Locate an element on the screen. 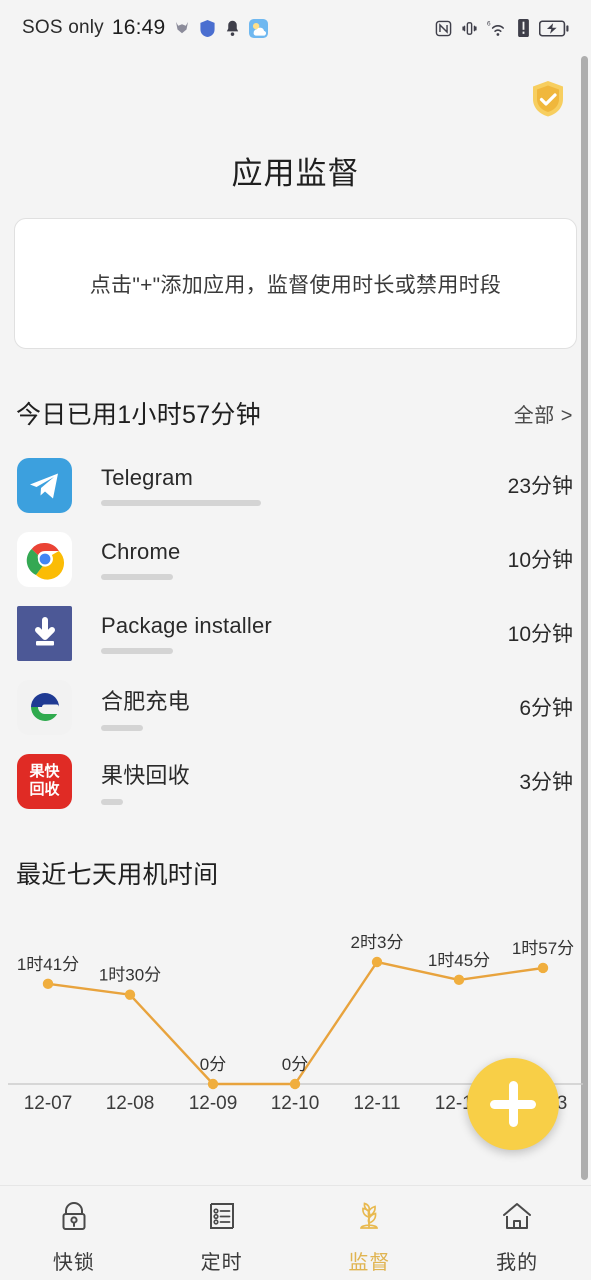 Image resolution: width=591 pixels, height=1280 pixels. vibrate-icon is located at coordinates (469, 28).